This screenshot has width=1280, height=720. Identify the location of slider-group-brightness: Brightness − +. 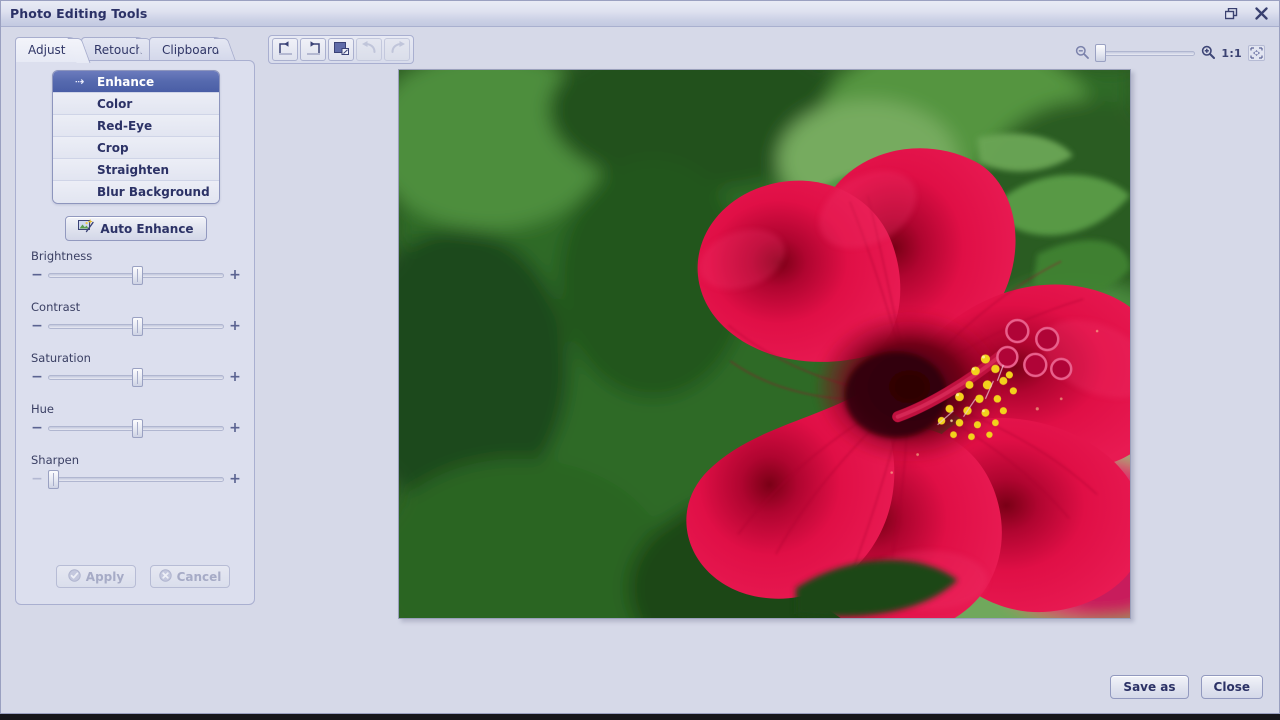
(136, 267).